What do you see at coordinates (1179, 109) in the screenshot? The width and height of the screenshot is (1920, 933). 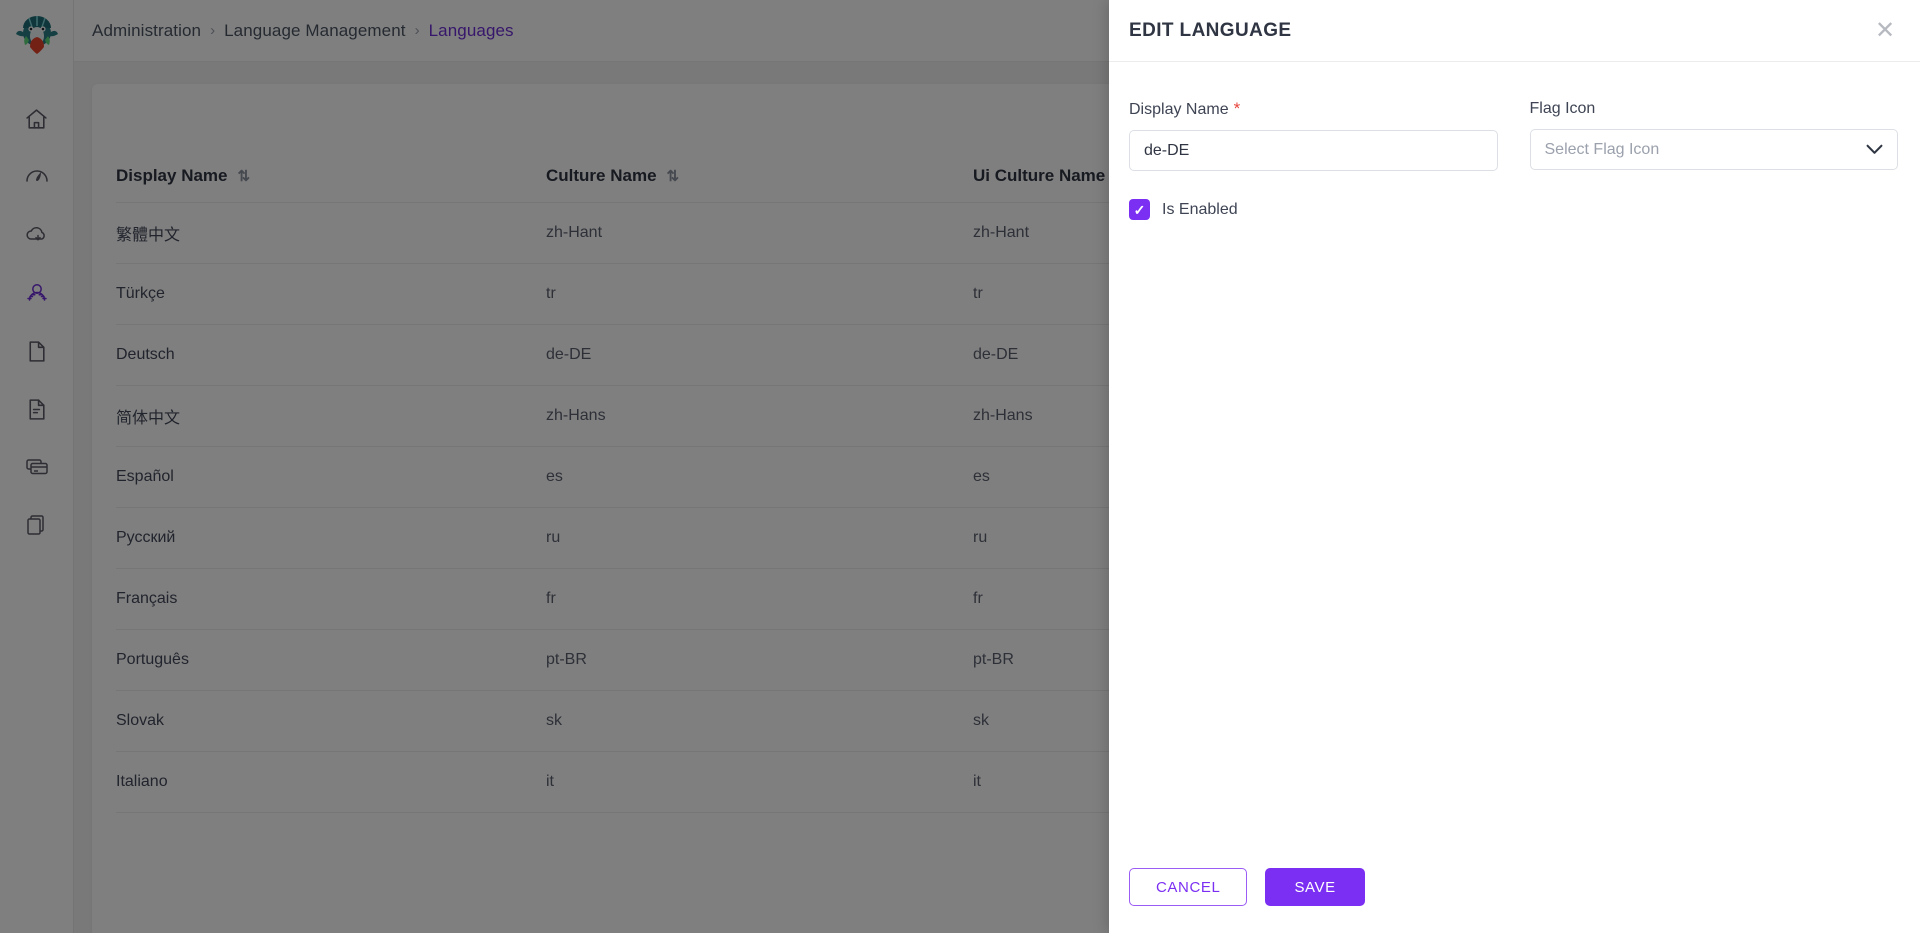 I see `display-name-label-text: Display Name` at bounding box center [1179, 109].